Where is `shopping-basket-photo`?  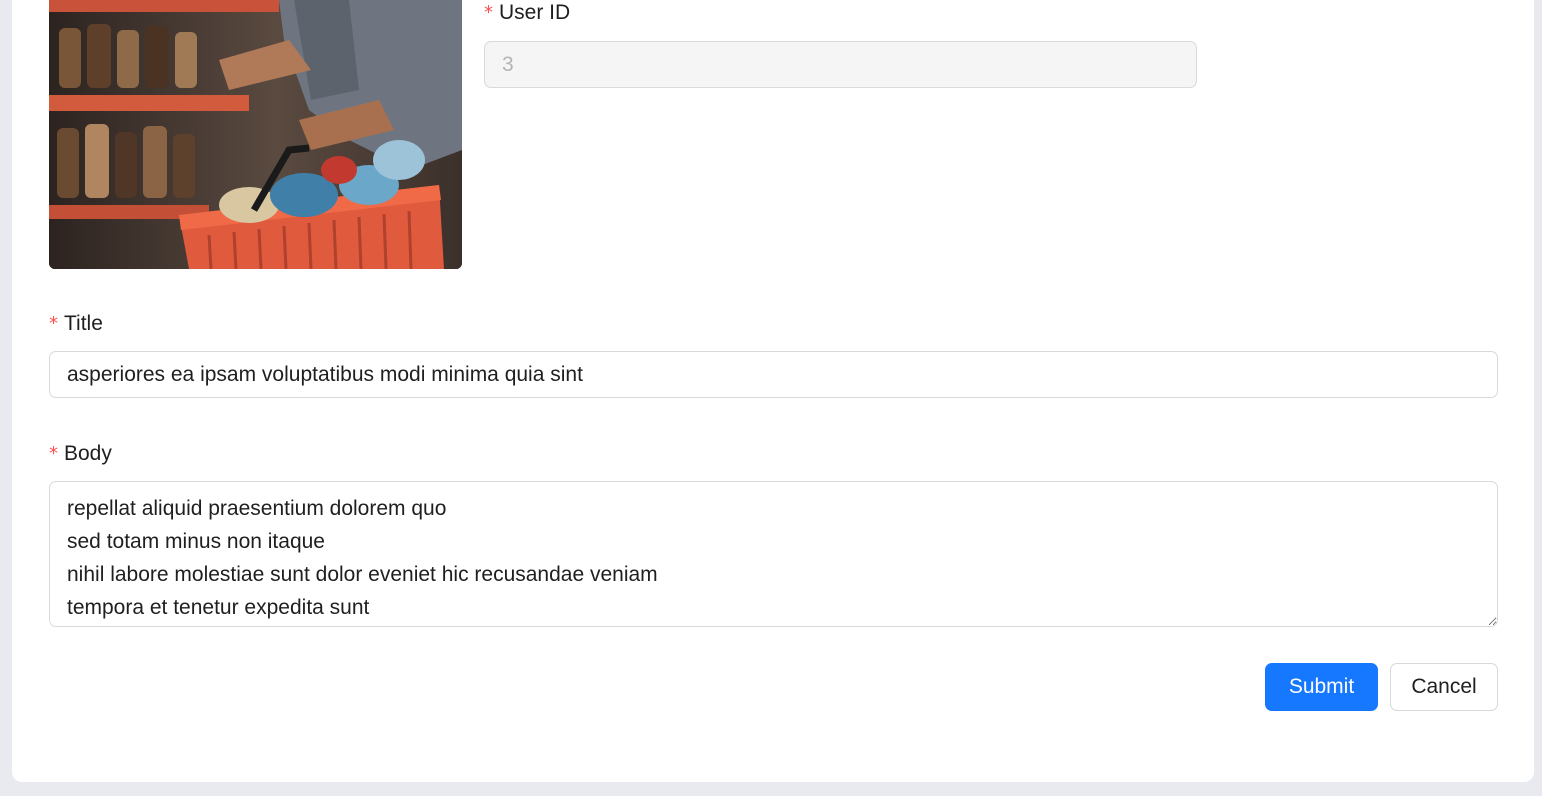 shopping-basket-photo is located at coordinates (255, 134).